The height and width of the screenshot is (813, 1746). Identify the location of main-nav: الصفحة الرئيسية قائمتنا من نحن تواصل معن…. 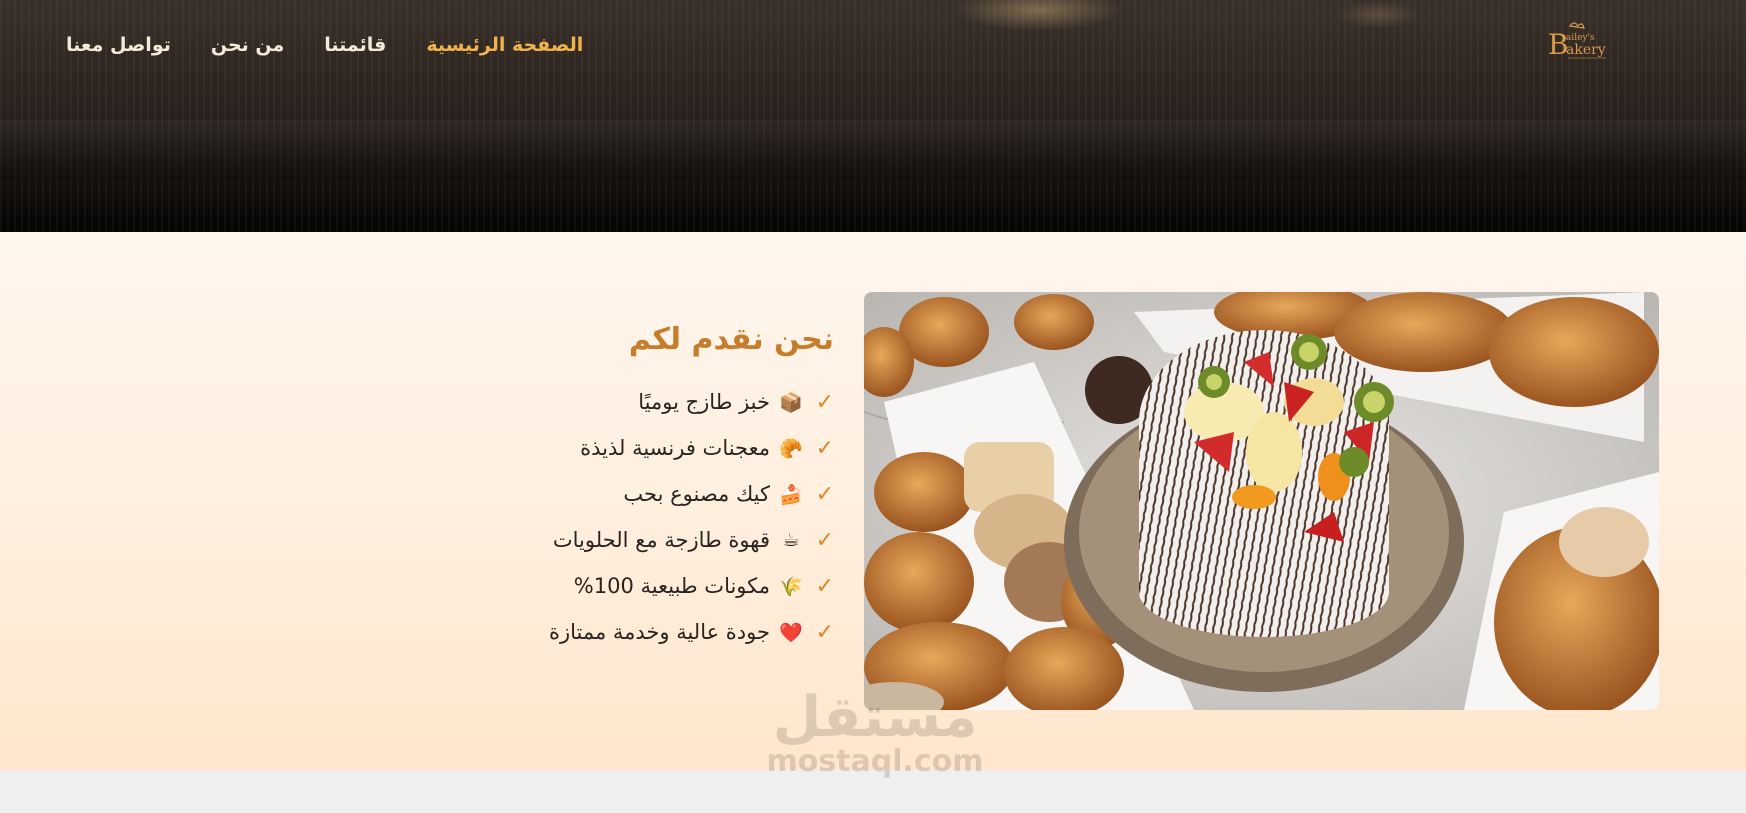
(324, 45).